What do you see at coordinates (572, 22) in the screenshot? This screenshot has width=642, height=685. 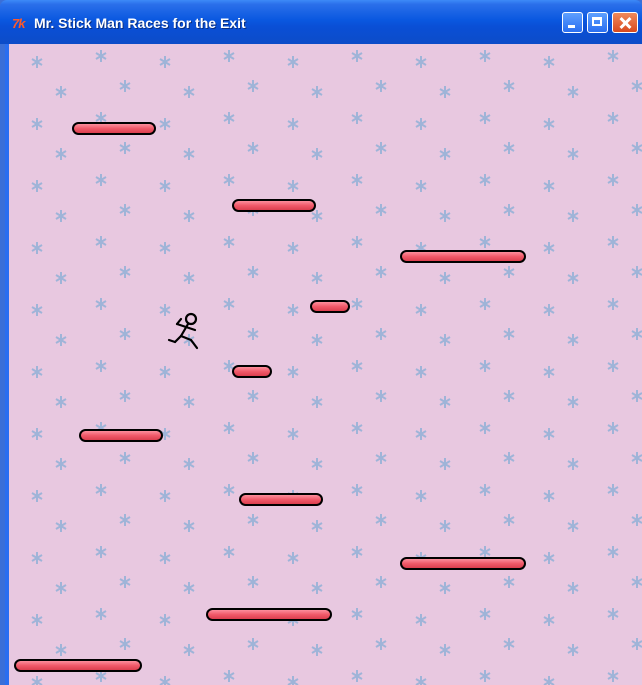 I see `minimize-button` at bounding box center [572, 22].